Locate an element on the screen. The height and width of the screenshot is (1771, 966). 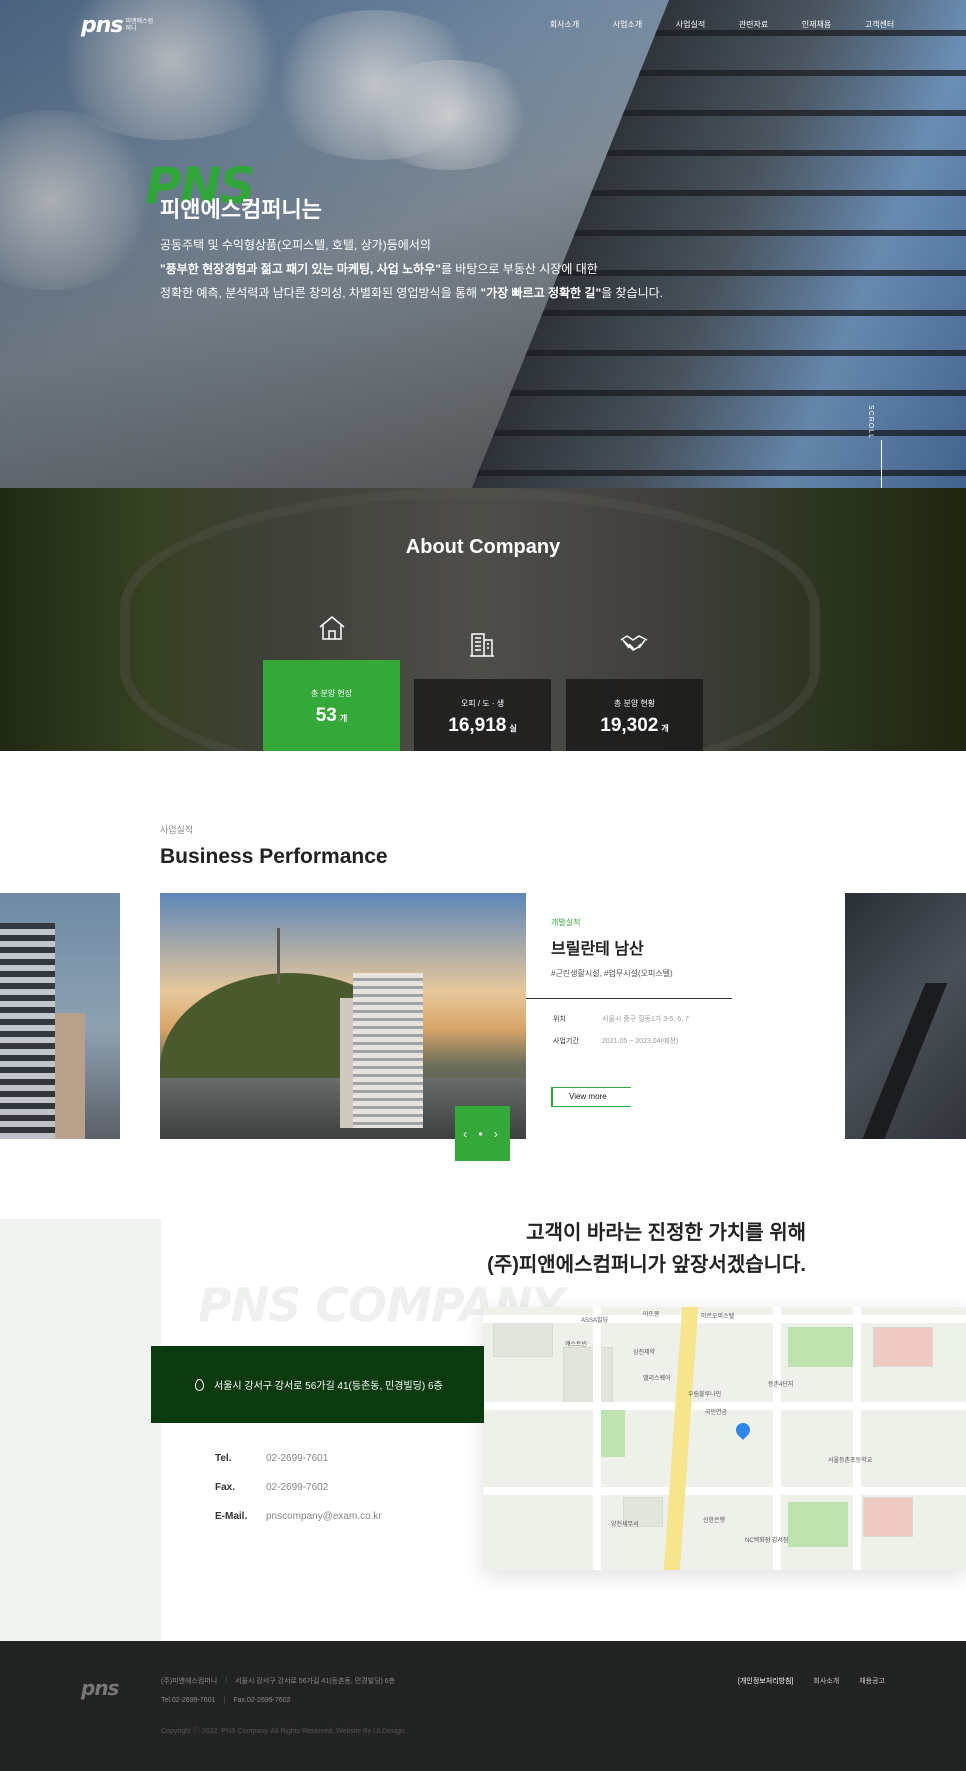
stat-sales-status: 총 분양 현황 19,302 개 is located at coordinates (634, 715).